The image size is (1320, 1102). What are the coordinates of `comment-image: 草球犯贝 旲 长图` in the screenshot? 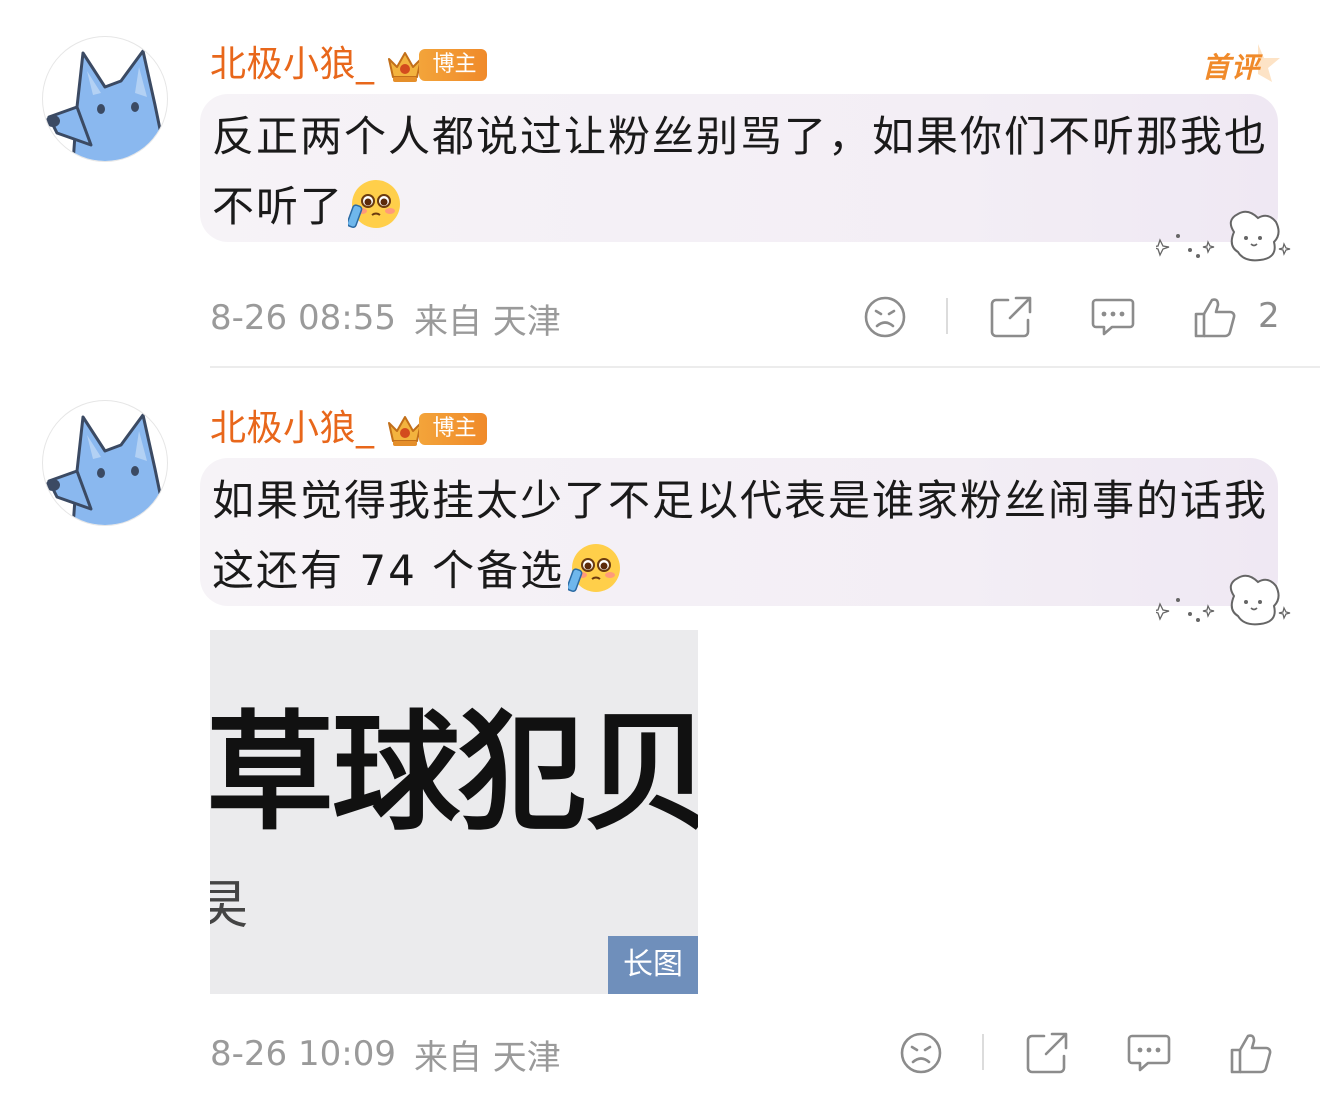 It's located at (454, 812).